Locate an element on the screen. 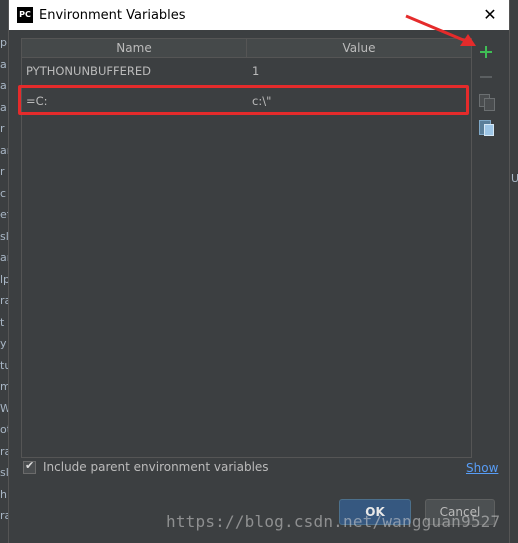 The height and width of the screenshot is (543, 518). column-header-name: Name is located at coordinates (134, 48).